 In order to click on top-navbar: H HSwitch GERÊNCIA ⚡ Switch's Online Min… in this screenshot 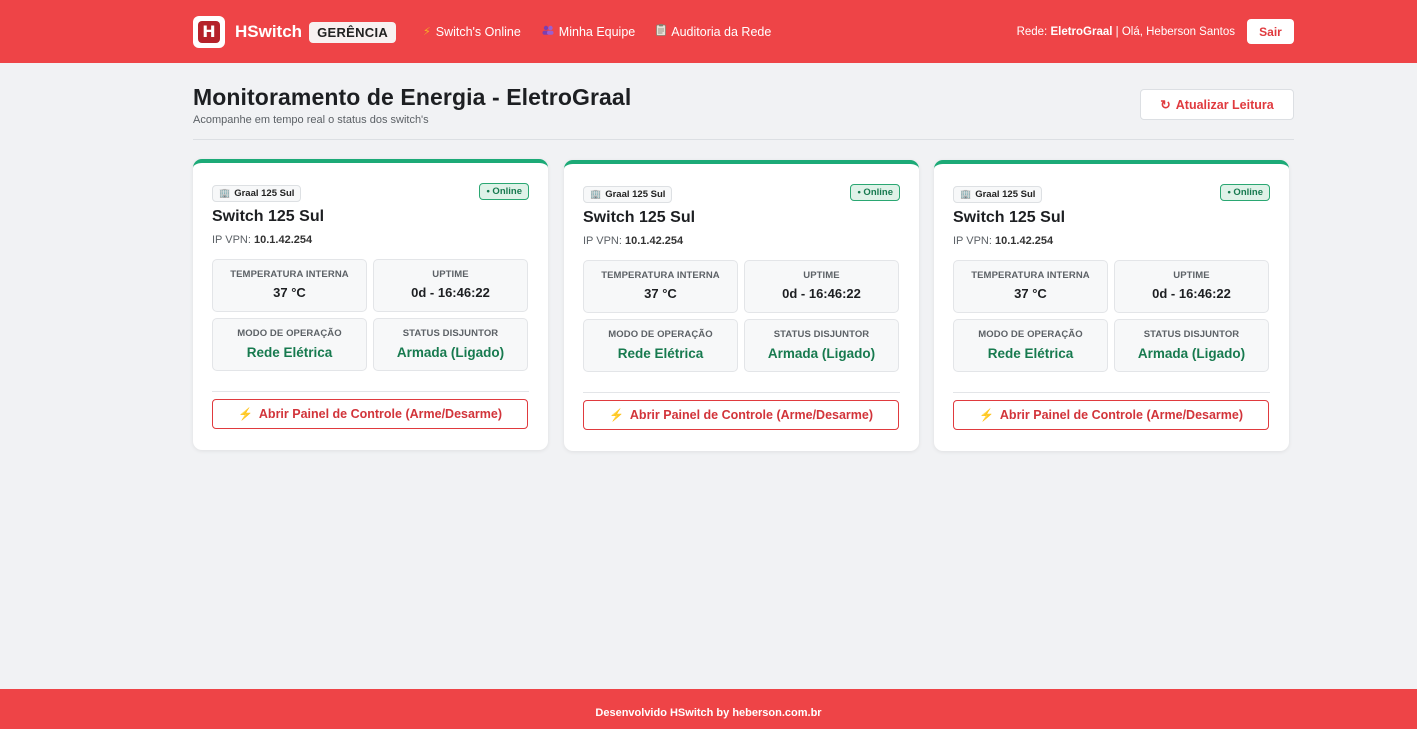, I will do `click(708, 31)`.